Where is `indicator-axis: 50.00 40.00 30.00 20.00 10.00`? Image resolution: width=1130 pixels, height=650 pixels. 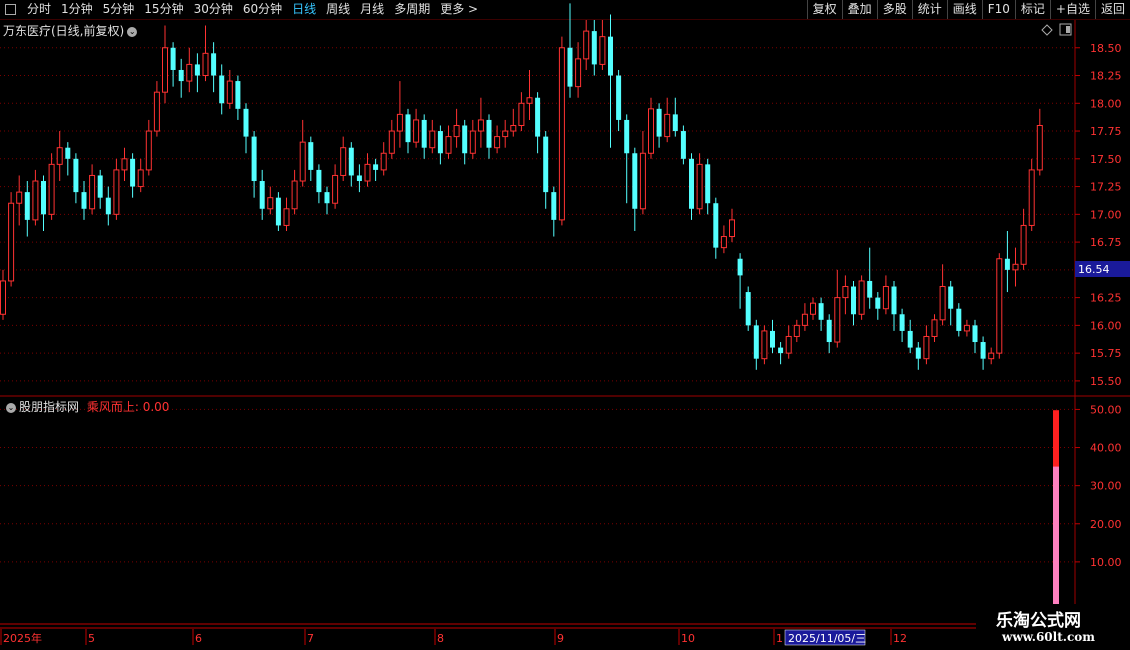
indicator-axis: 50.00 40.00 30.00 20.00 10.00 is located at coordinates (1098, 486).